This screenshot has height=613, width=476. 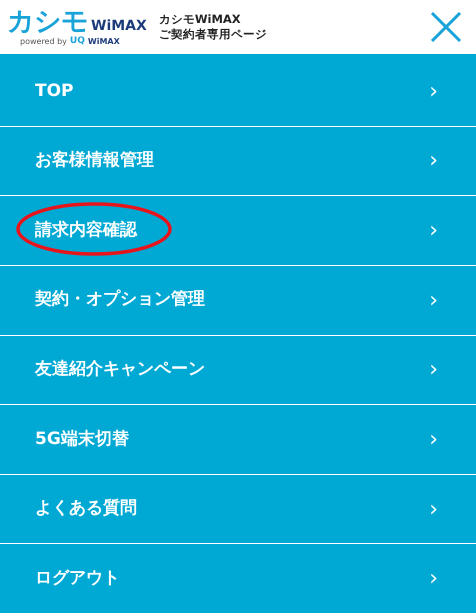 I want to click on logo-product: WiMAX, so click(x=119, y=26).